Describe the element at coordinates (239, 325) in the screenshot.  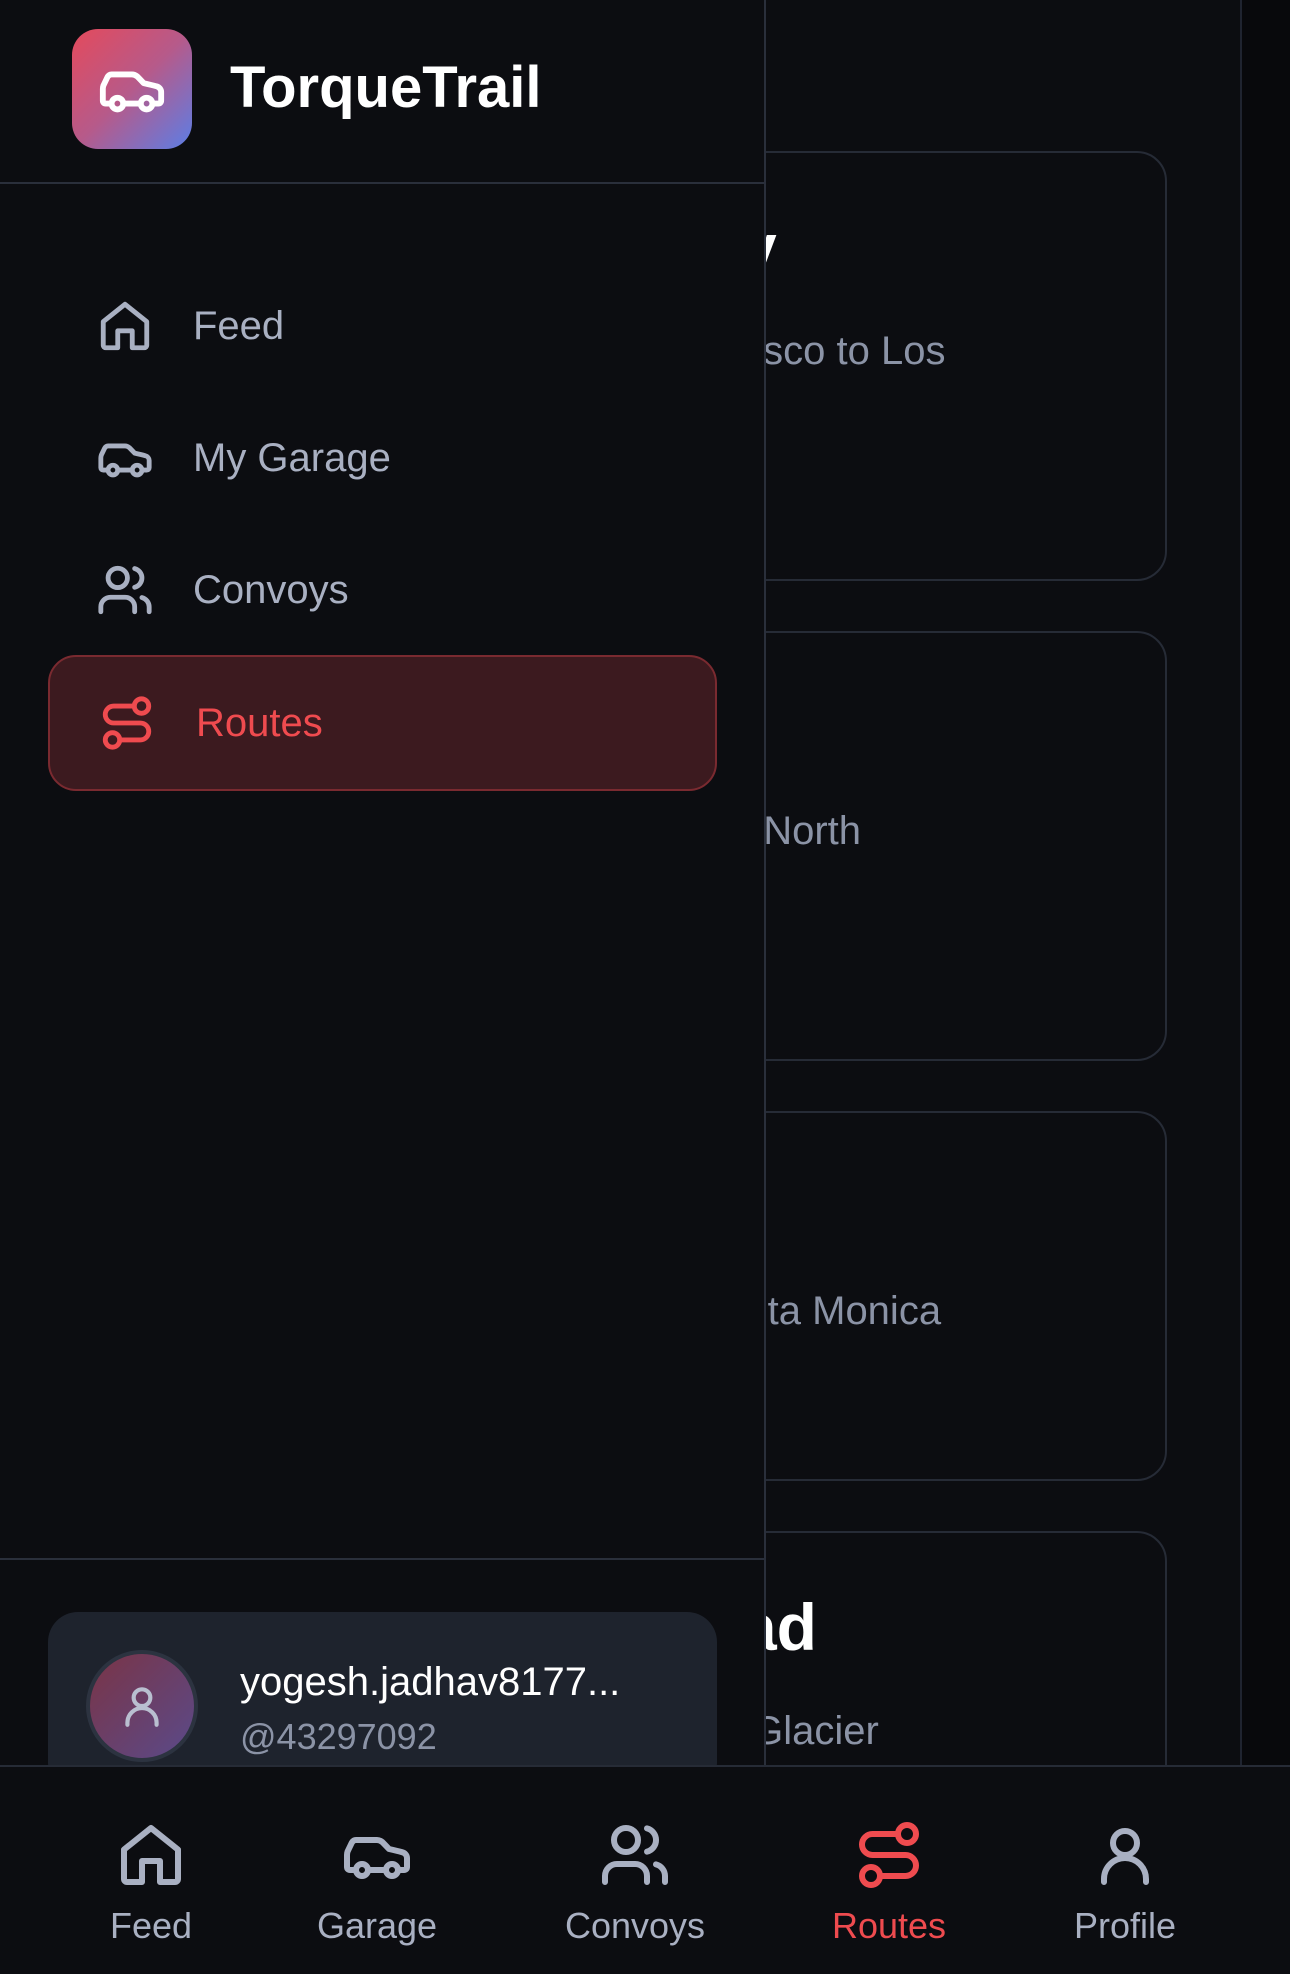
I see `drawer-item-label: Feed` at that location.